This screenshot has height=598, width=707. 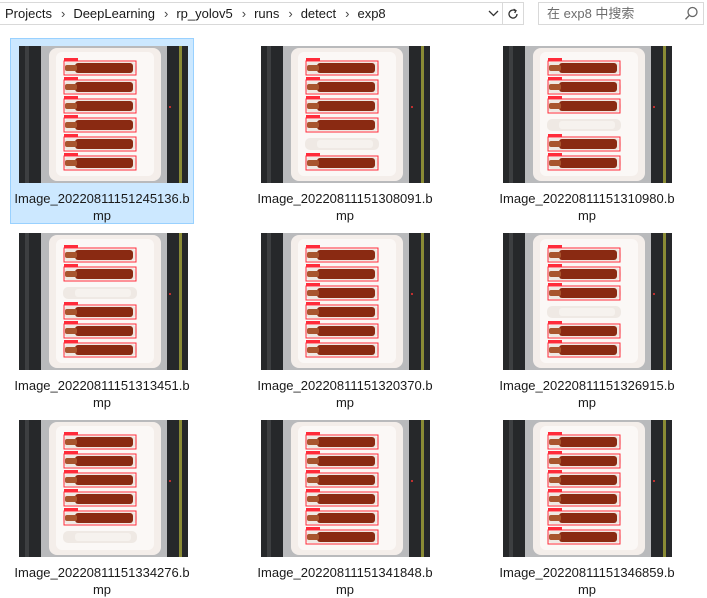 I want to click on breadcrumb-rp-yolov5: rp_yolov5, so click(x=204, y=13).